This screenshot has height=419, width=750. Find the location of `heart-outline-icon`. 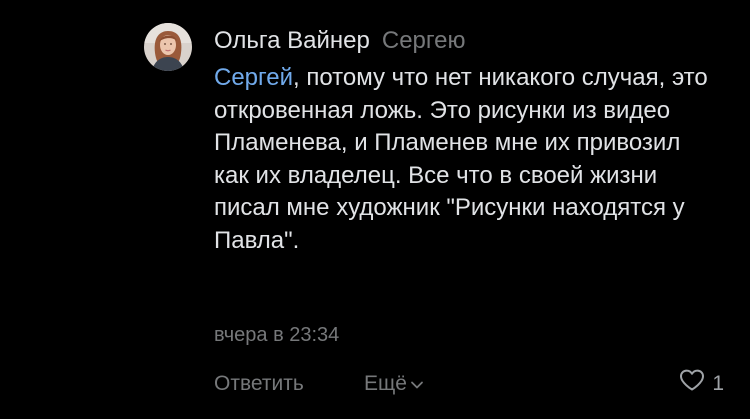

heart-outline-icon is located at coordinates (692, 384).